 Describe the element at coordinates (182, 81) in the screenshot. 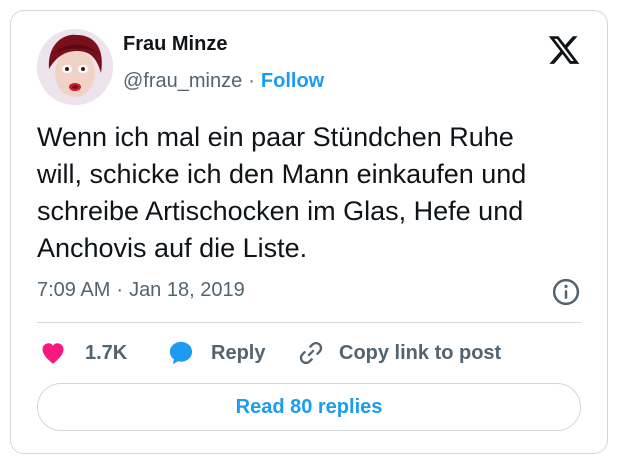

I see `author-handle: @frau_minze` at that location.